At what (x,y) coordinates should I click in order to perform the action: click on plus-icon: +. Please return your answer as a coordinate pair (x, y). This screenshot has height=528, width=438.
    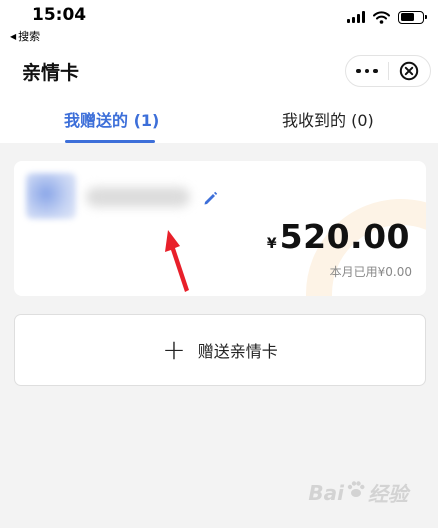
    Looking at the image, I should click on (174, 349).